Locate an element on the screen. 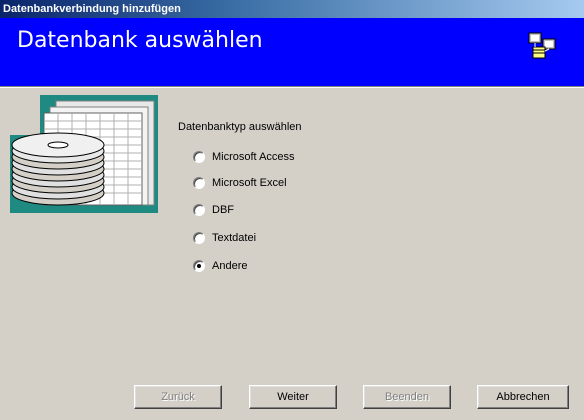 This screenshot has height=420, width=584. banner-separator is located at coordinates (292, 87).